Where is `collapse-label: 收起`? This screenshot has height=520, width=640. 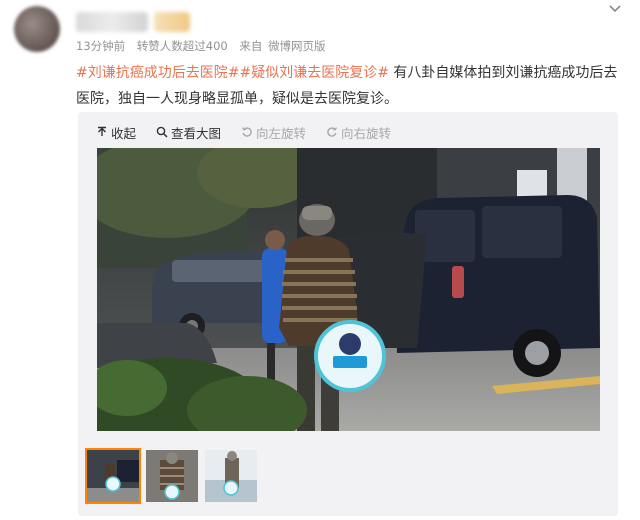
collapse-label: 收起 is located at coordinates (124, 133).